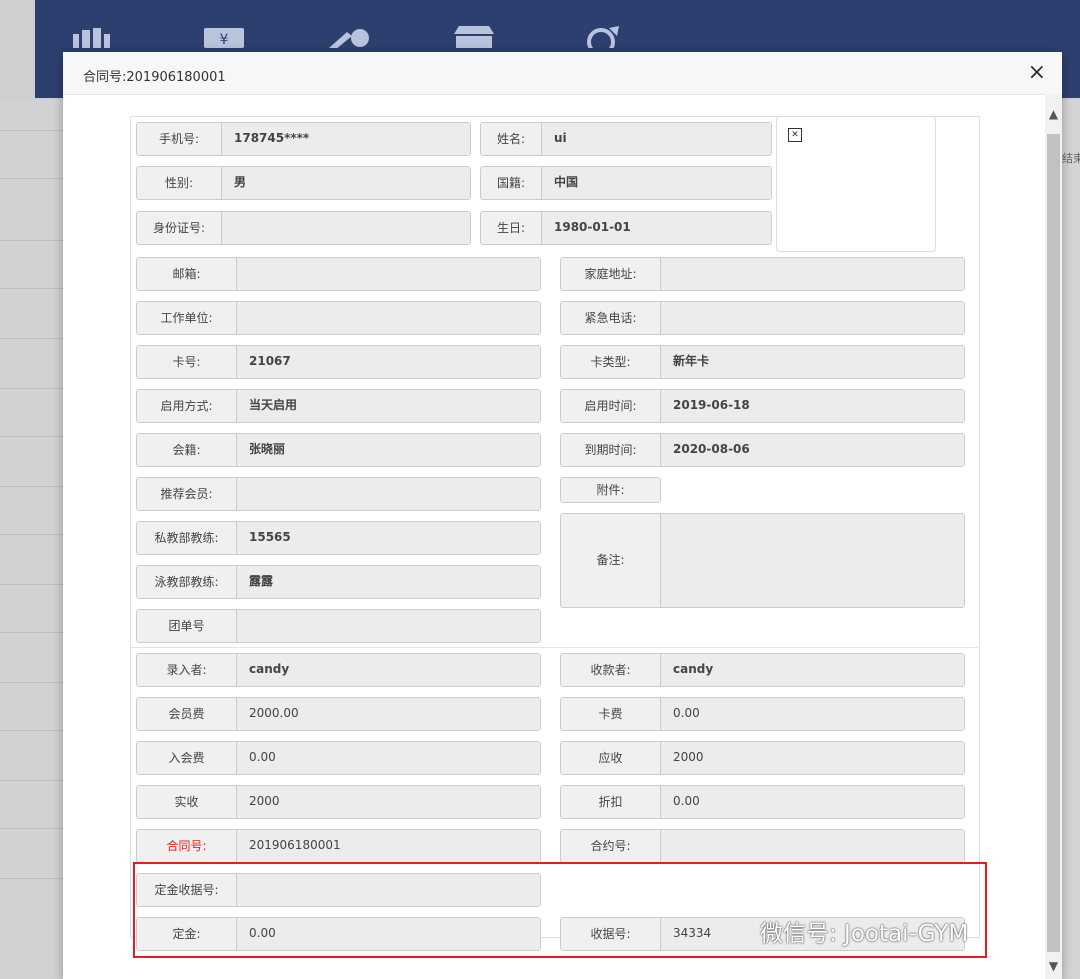  Describe the element at coordinates (812, 450) in the screenshot. I see `expiry-value: 2020-08-06` at that location.